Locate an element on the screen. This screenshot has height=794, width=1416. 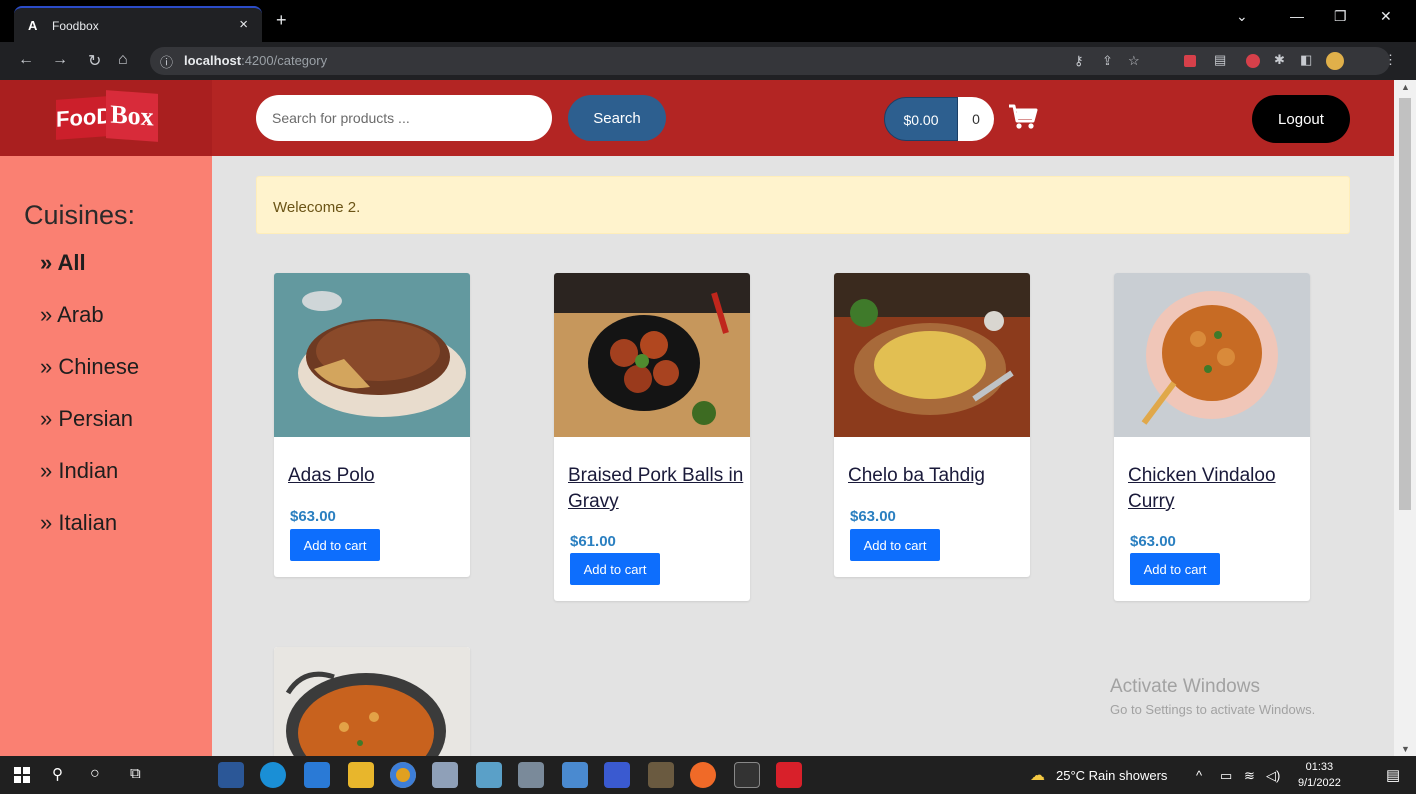
product-card: Adas Polo $63.00 Add to cart is located at coordinates (372, 425).